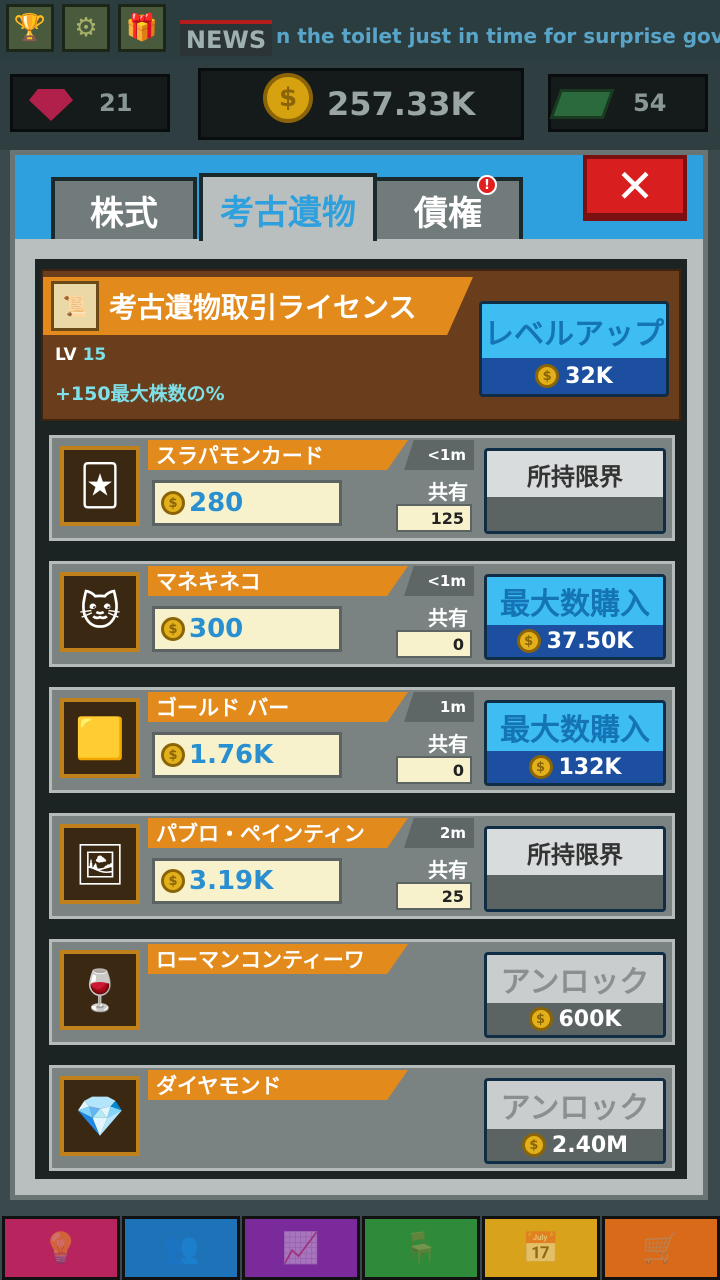  Describe the element at coordinates (124, 208) in the screenshot. I see `tab-stocks: 株式` at that location.